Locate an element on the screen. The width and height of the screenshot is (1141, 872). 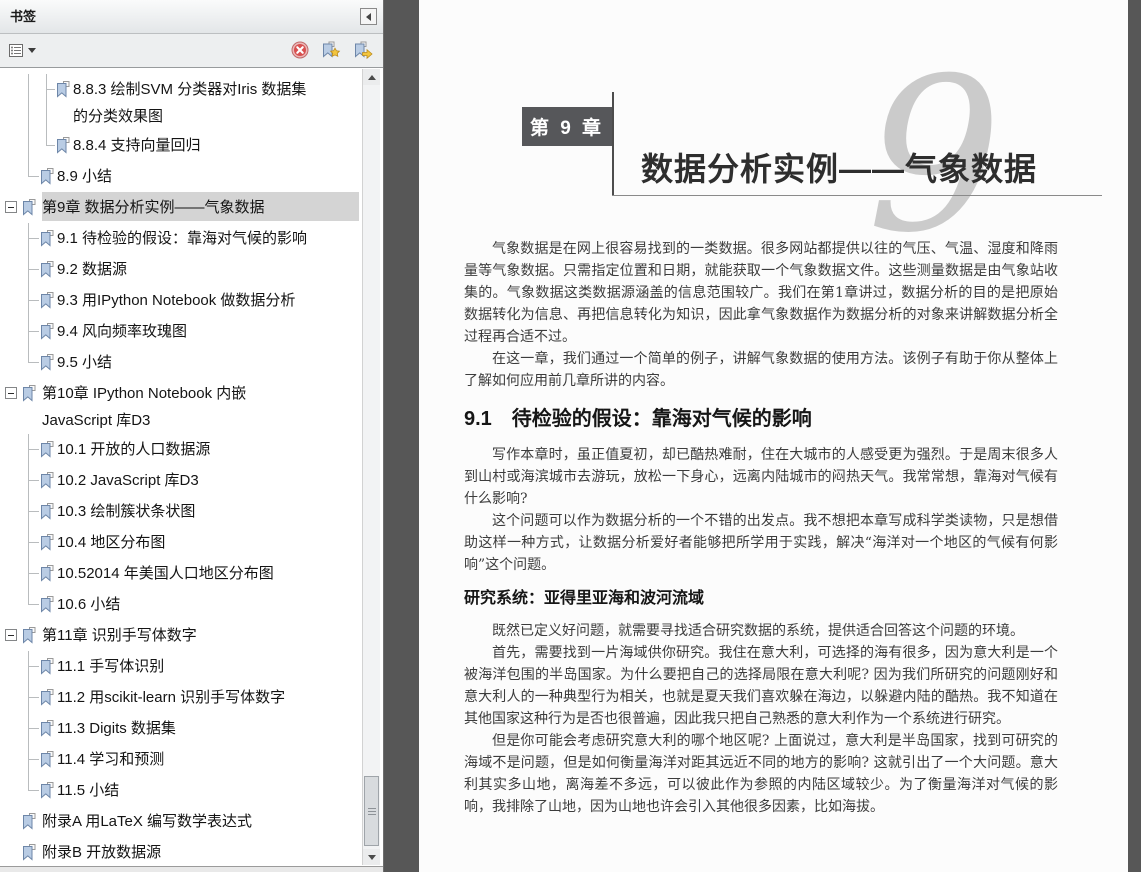
goto-bookmark-icon is located at coordinates (364, 50).